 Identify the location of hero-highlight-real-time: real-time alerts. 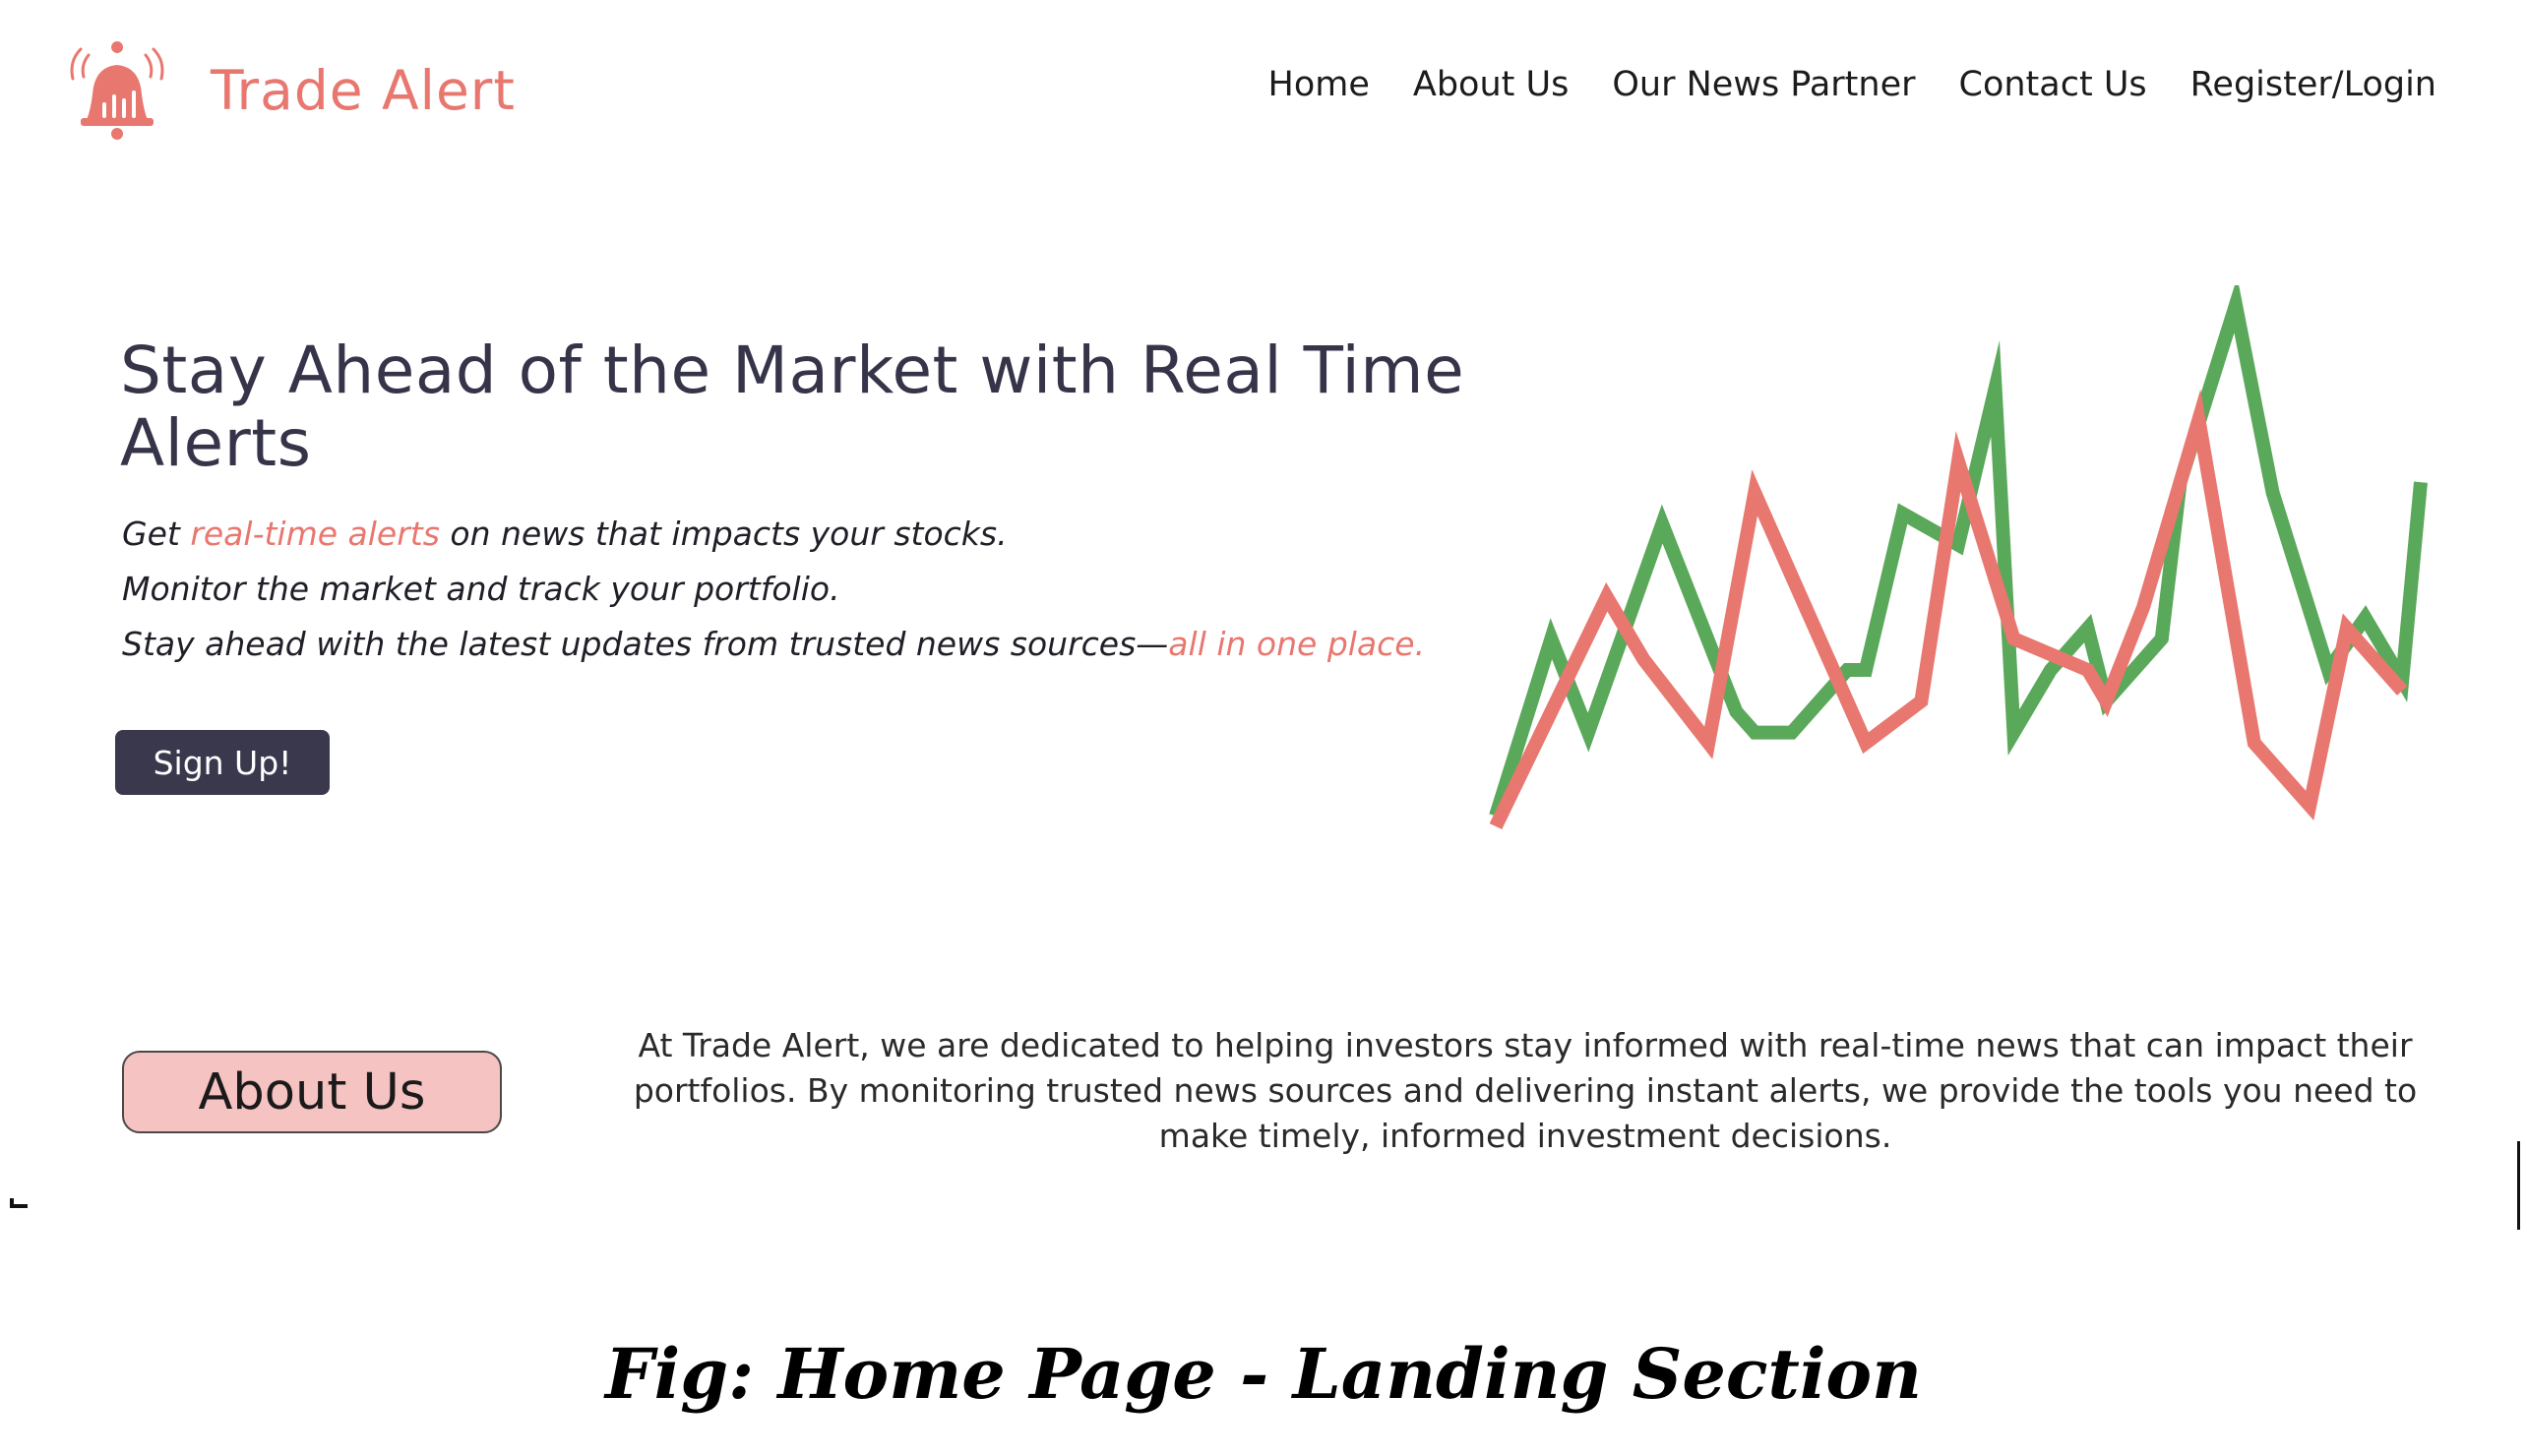
(315, 534).